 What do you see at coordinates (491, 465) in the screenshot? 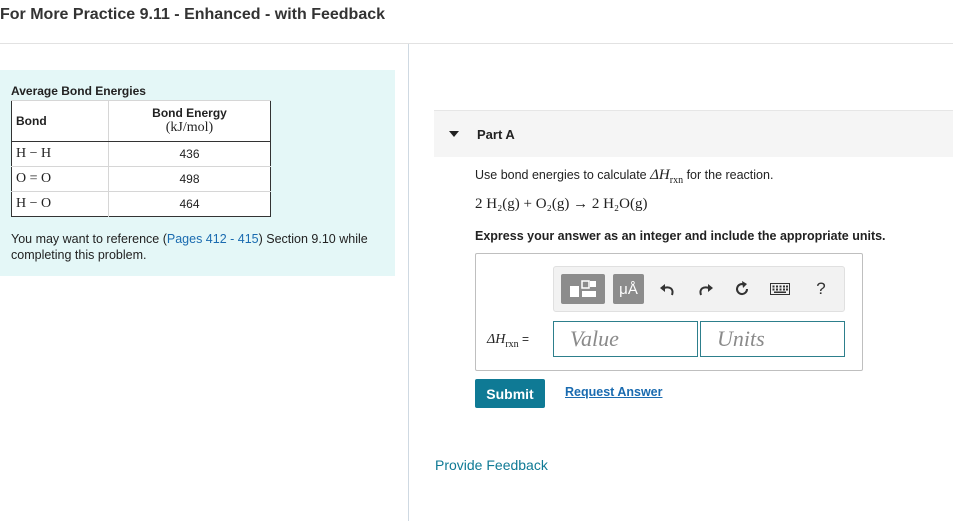
I see `provide-feedback-link: Provide Feedback` at bounding box center [491, 465].